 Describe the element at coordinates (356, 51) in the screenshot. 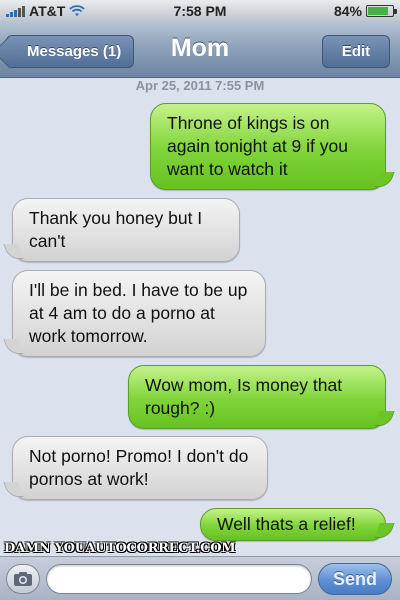

I see `edit-button: Edit` at that location.